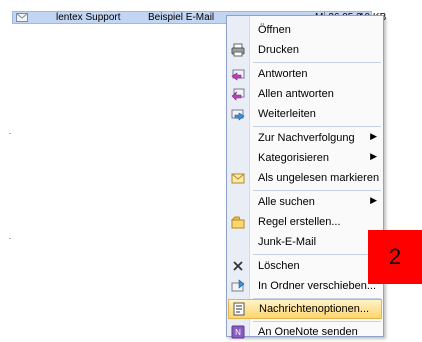 The width and height of the screenshot is (422, 342). Describe the element at coordinates (395, 257) in the screenshot. I see `step-number-badge: 2` at that location.